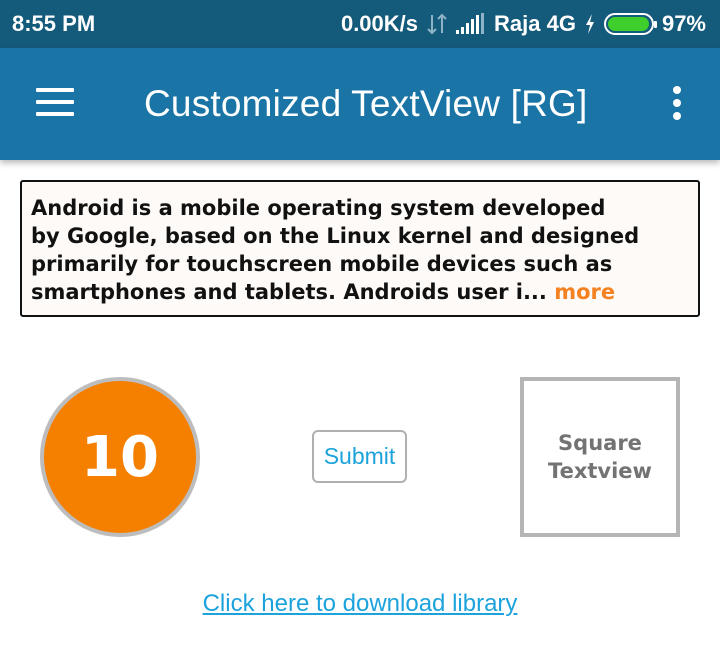  I want to click on carrier-name: Raja 4G, so click(535, 23).